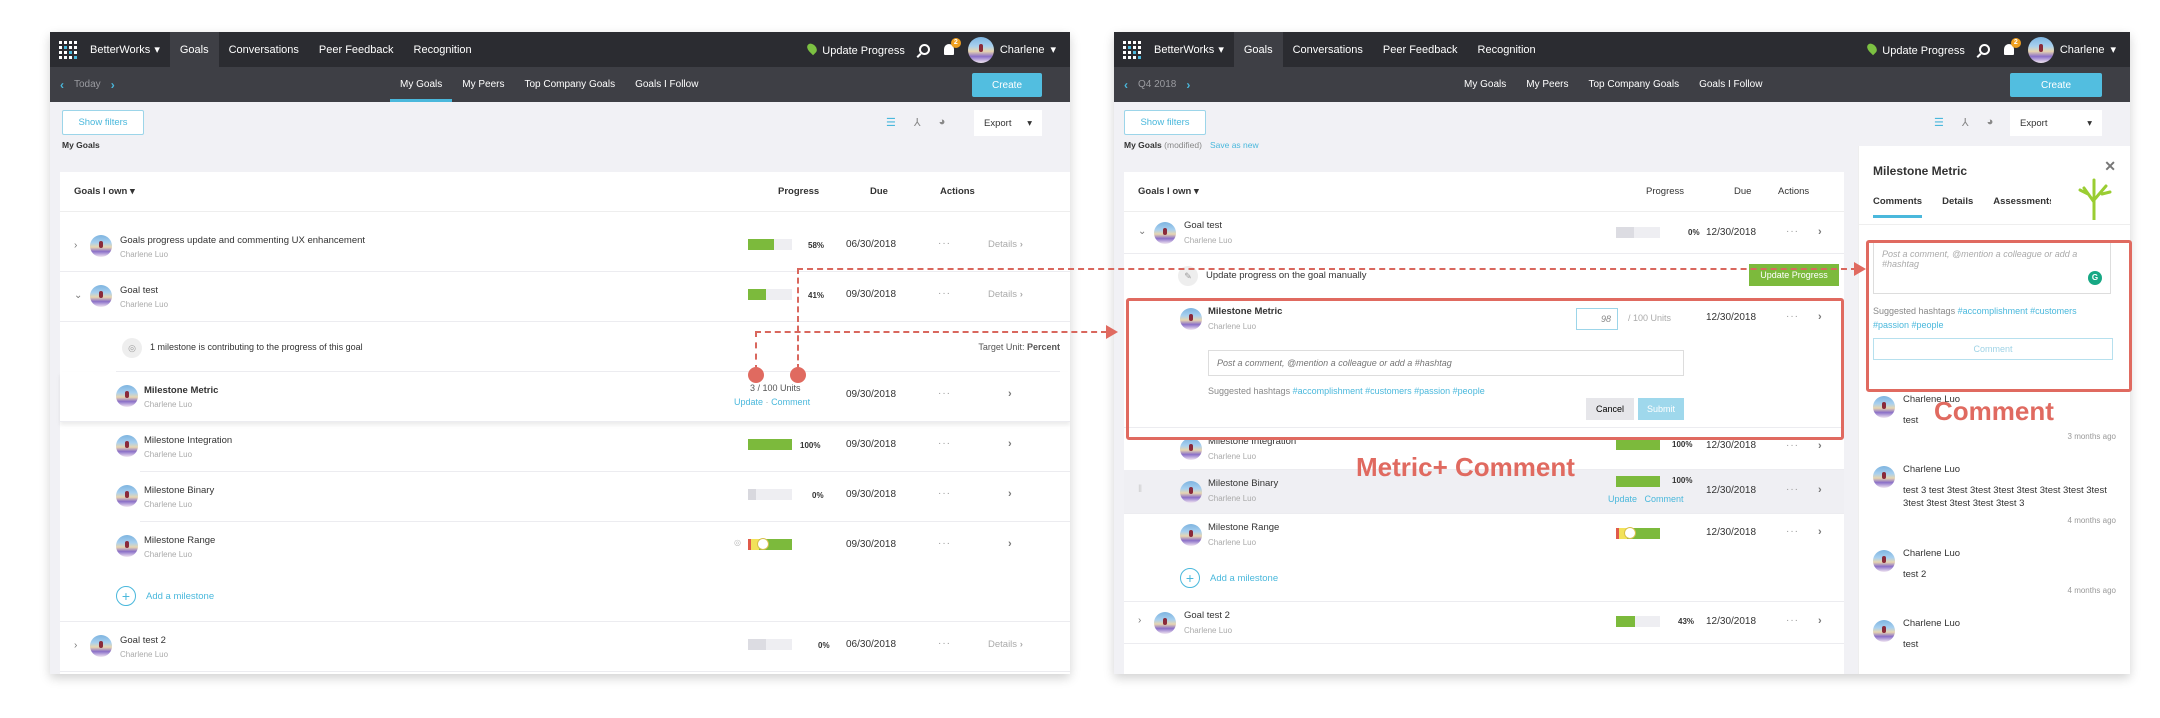 Image resolution: width=2160 pixels, height=718 pixels. I want to click on close-icon: ✕, so click(2110, 166).